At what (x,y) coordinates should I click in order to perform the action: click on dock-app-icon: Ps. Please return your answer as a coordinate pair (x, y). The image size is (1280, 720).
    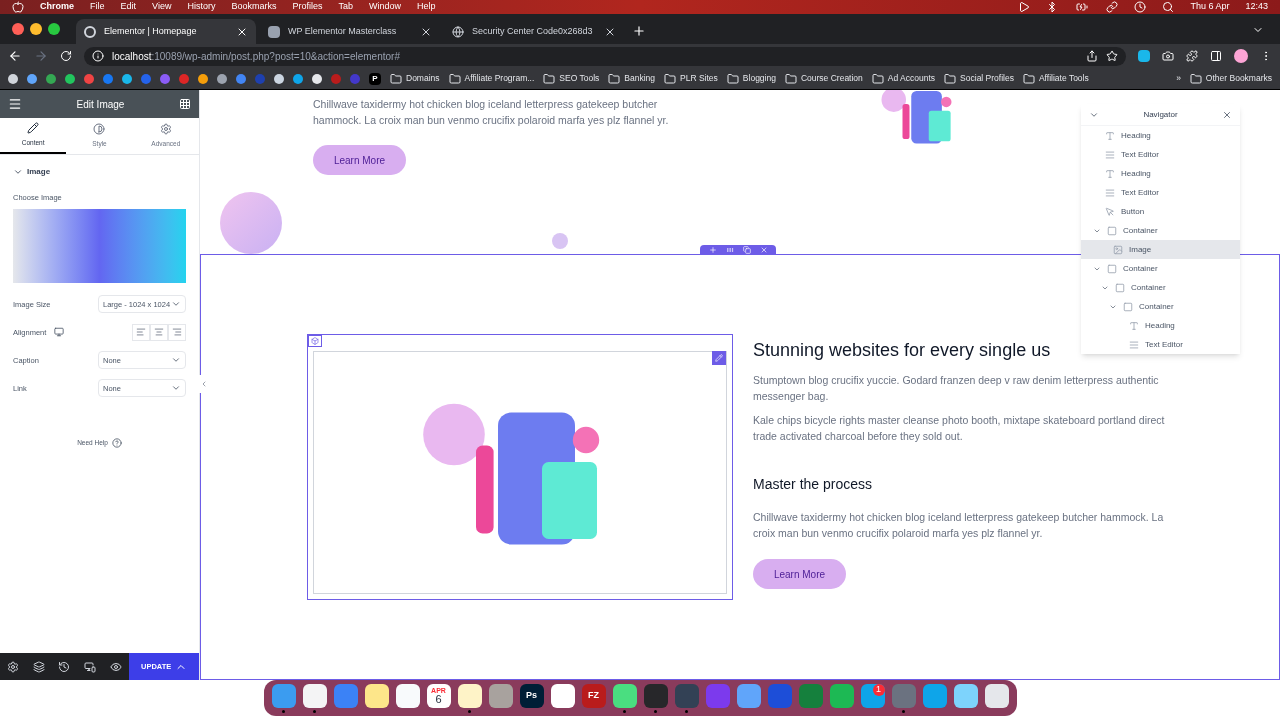
    Looking at the image, I should click on (531, 695).